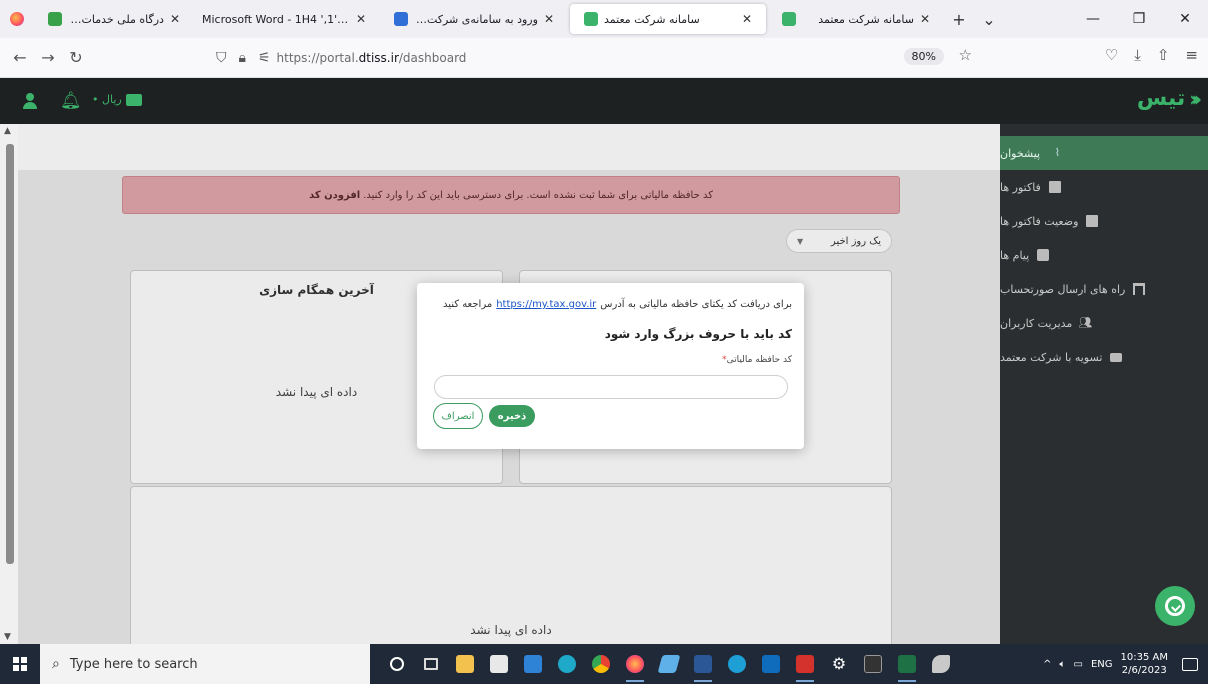  What do you see at coordinates (1054, 187) in the screenshot?
I see `document-icon` at bounding box center [1054, 187].